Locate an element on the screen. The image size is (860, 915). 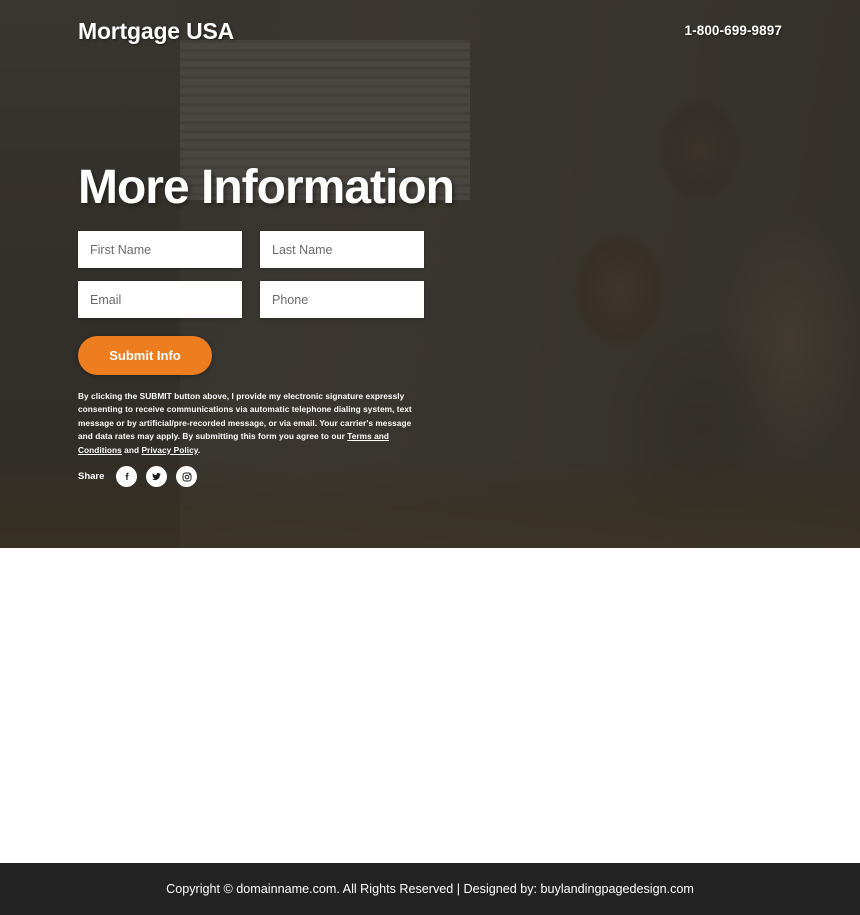
twitter-icon is located at coordinates (157, 476).